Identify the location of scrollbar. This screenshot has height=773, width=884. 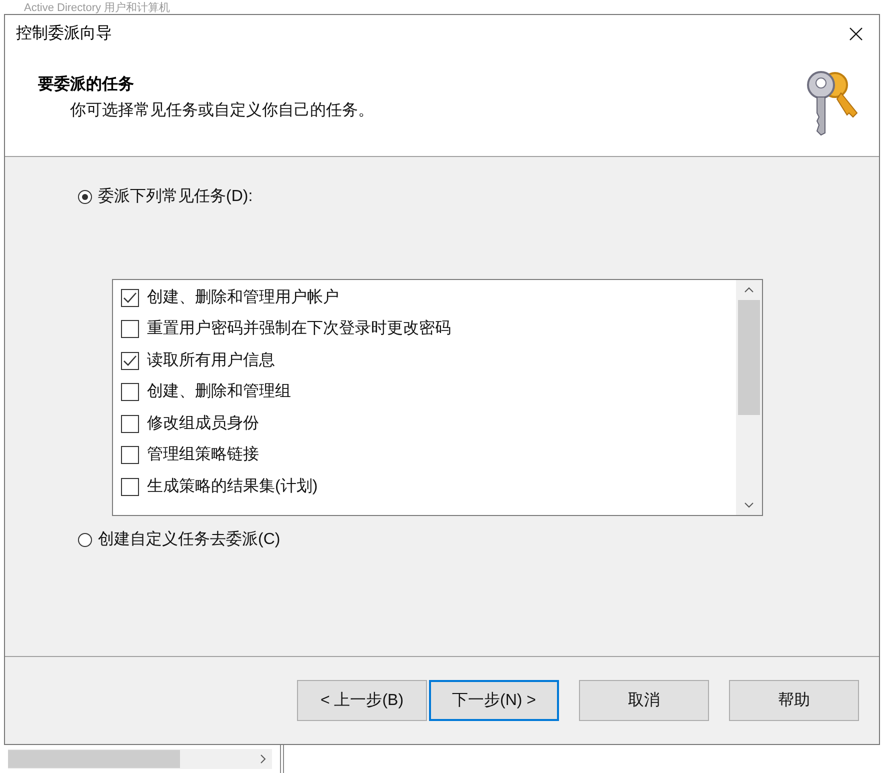
(749, 397).